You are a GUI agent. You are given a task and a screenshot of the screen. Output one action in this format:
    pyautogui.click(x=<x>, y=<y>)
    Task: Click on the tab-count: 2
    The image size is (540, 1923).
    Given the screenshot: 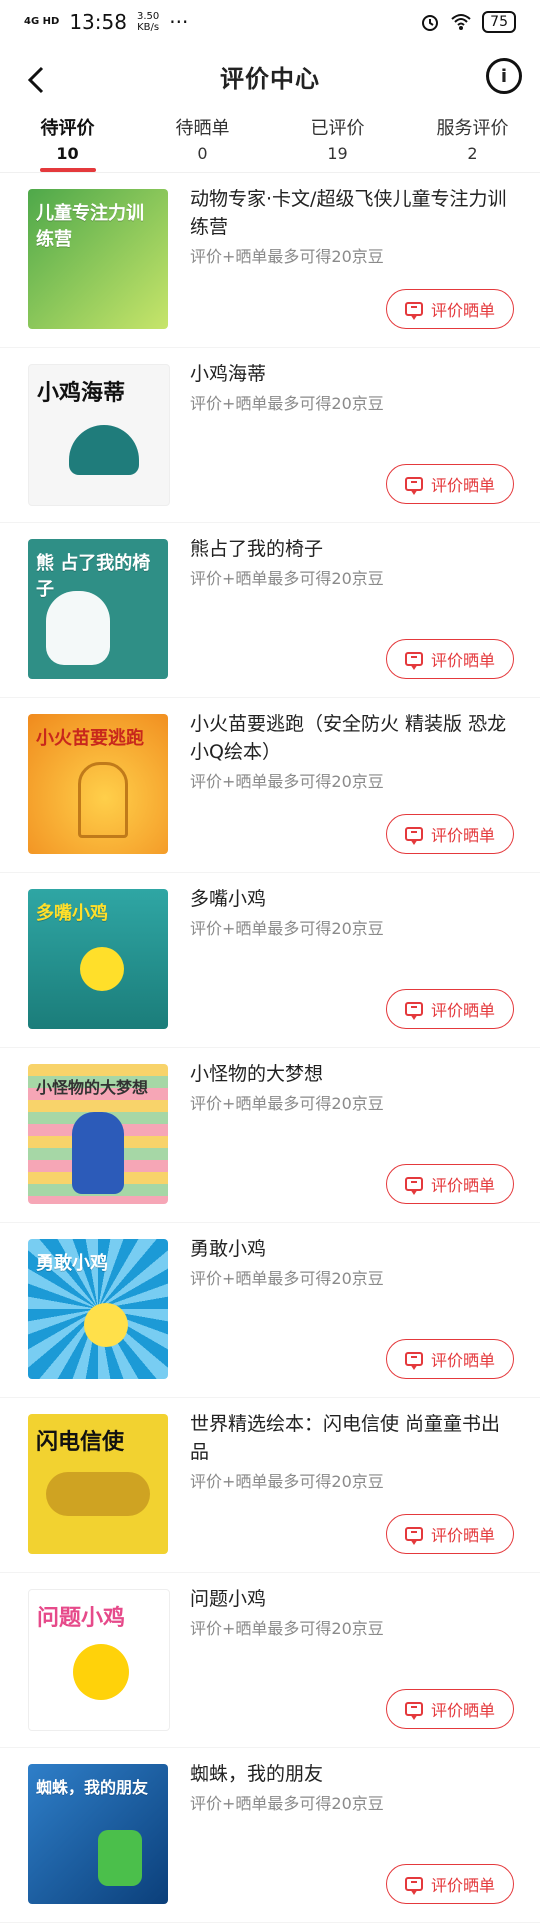 What is the action you would take?
    pyautogui.click(x=472, y=153)
    